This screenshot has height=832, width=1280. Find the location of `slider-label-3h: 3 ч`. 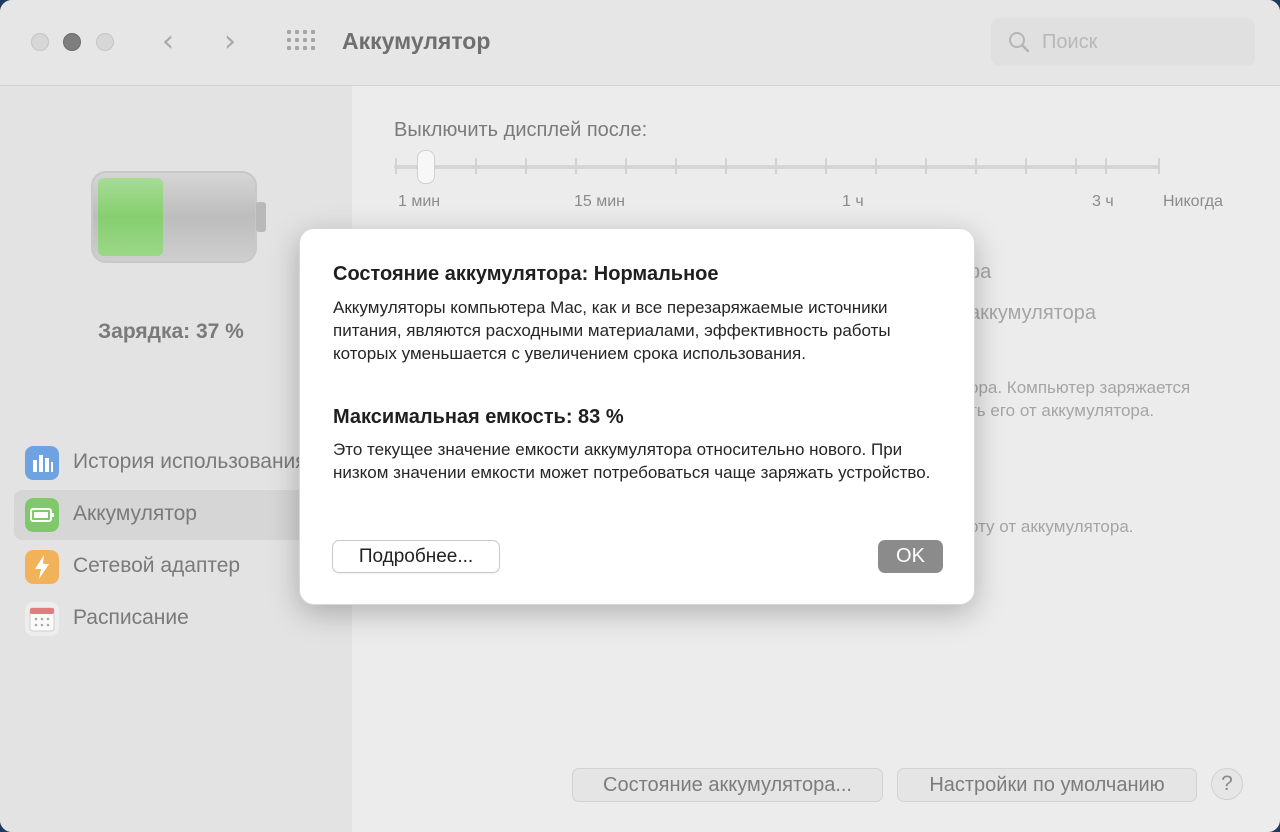

slider-label-3h: 3 ч is located at coordinates (1103, 201).